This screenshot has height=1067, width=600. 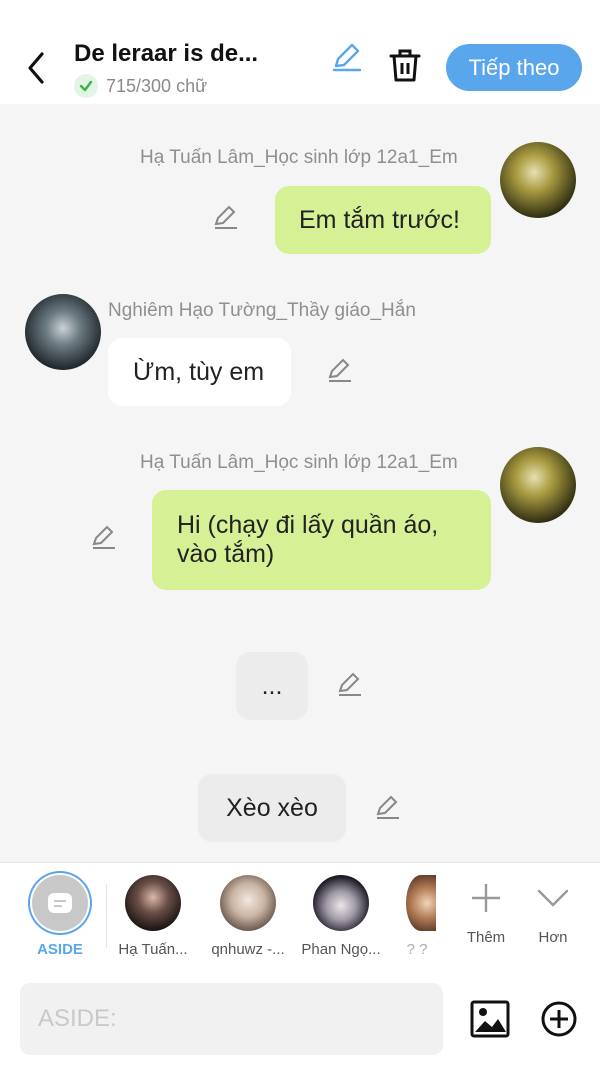 I want to click on message-bubble: Em tắm trước!, so click(x=383, y=220).